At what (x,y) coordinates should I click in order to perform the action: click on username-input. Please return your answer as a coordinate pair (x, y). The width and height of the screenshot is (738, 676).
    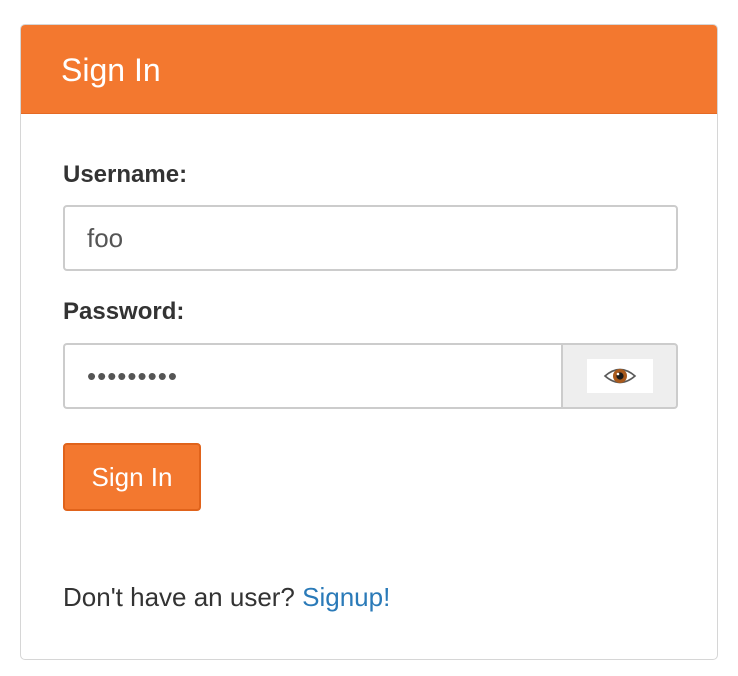
    Looking at the image, I should click on (370, 238).